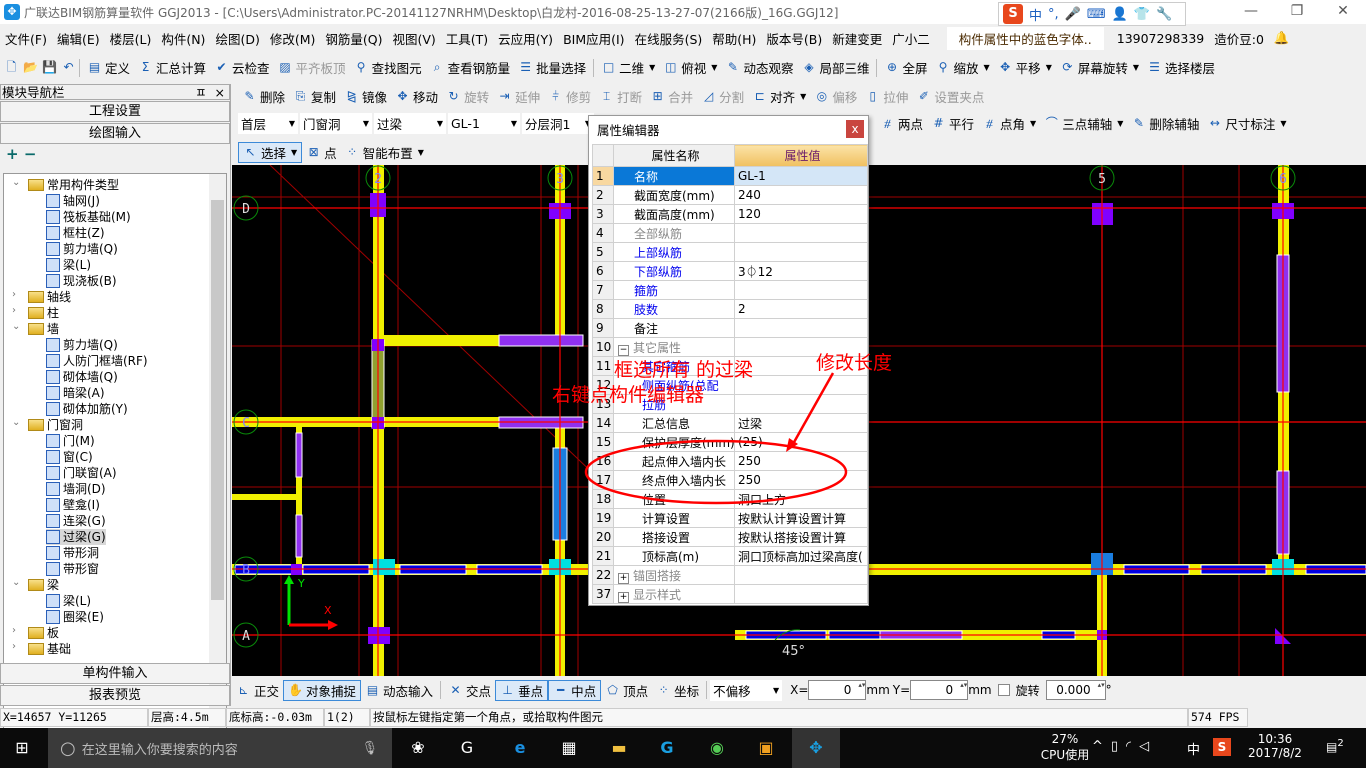  I want to click on tree-folder: 常用构件类型, so click(73, 185).